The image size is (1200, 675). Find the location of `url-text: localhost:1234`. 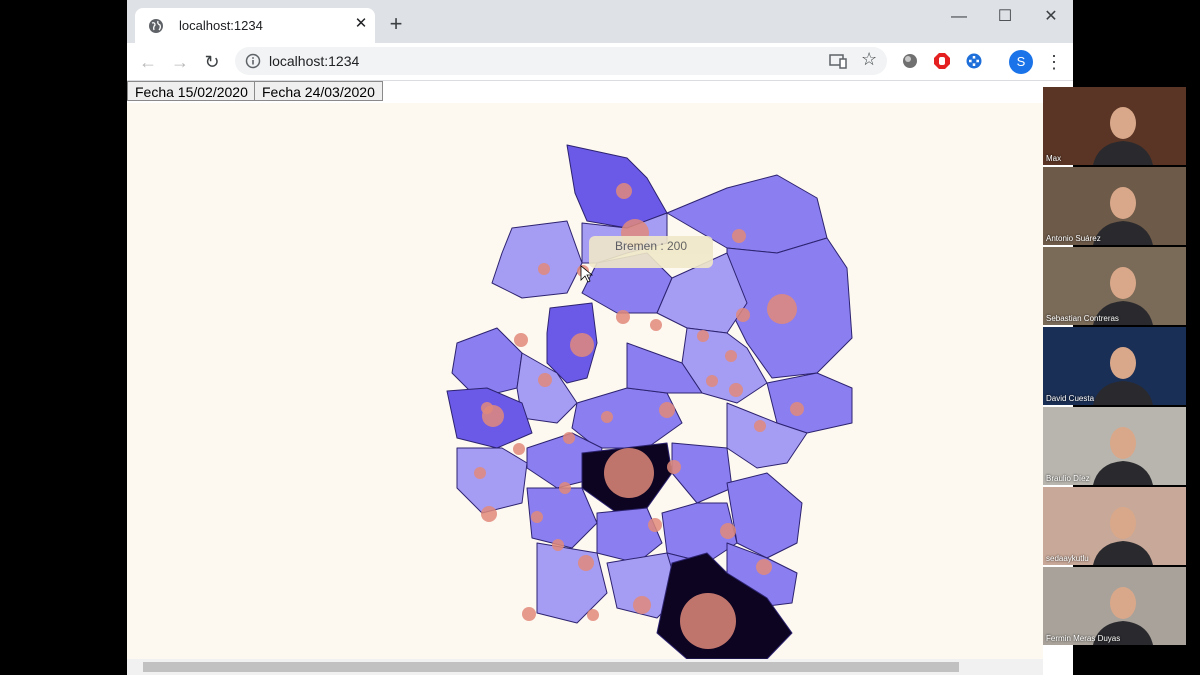

url-text: localhost:1234 is located at coordinates (314, 61).